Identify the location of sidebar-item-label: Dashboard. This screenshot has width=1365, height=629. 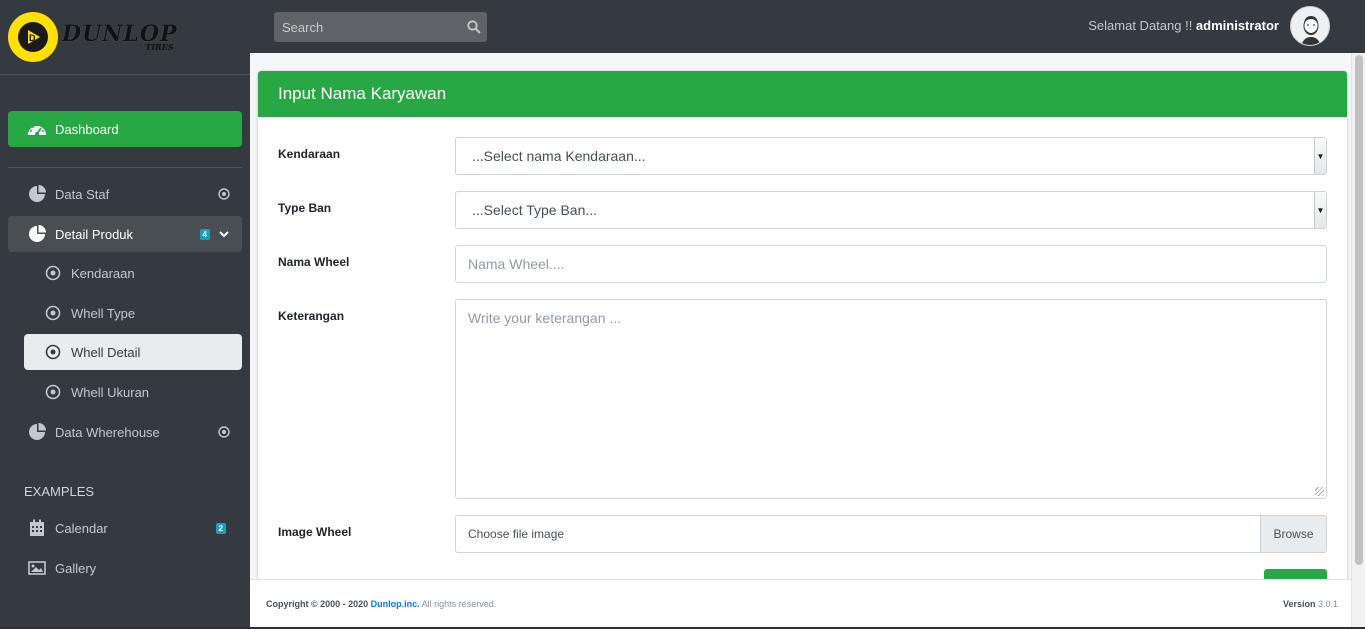
(87, 129).